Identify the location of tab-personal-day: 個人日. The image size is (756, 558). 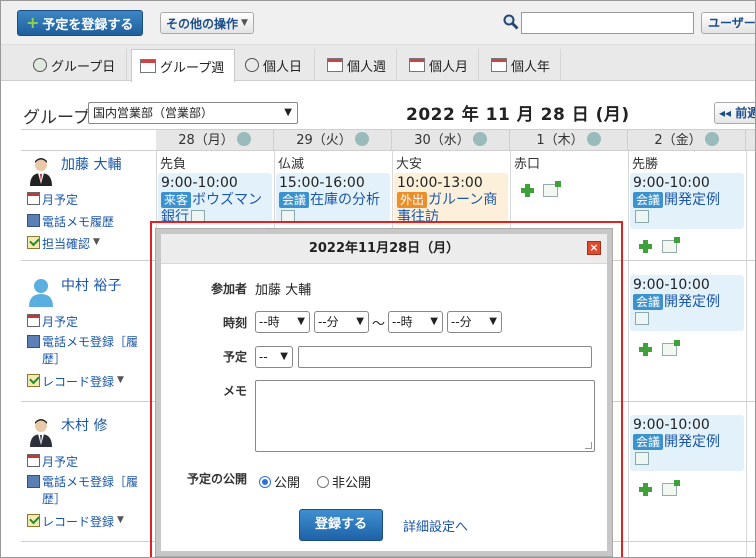
(276, 65).